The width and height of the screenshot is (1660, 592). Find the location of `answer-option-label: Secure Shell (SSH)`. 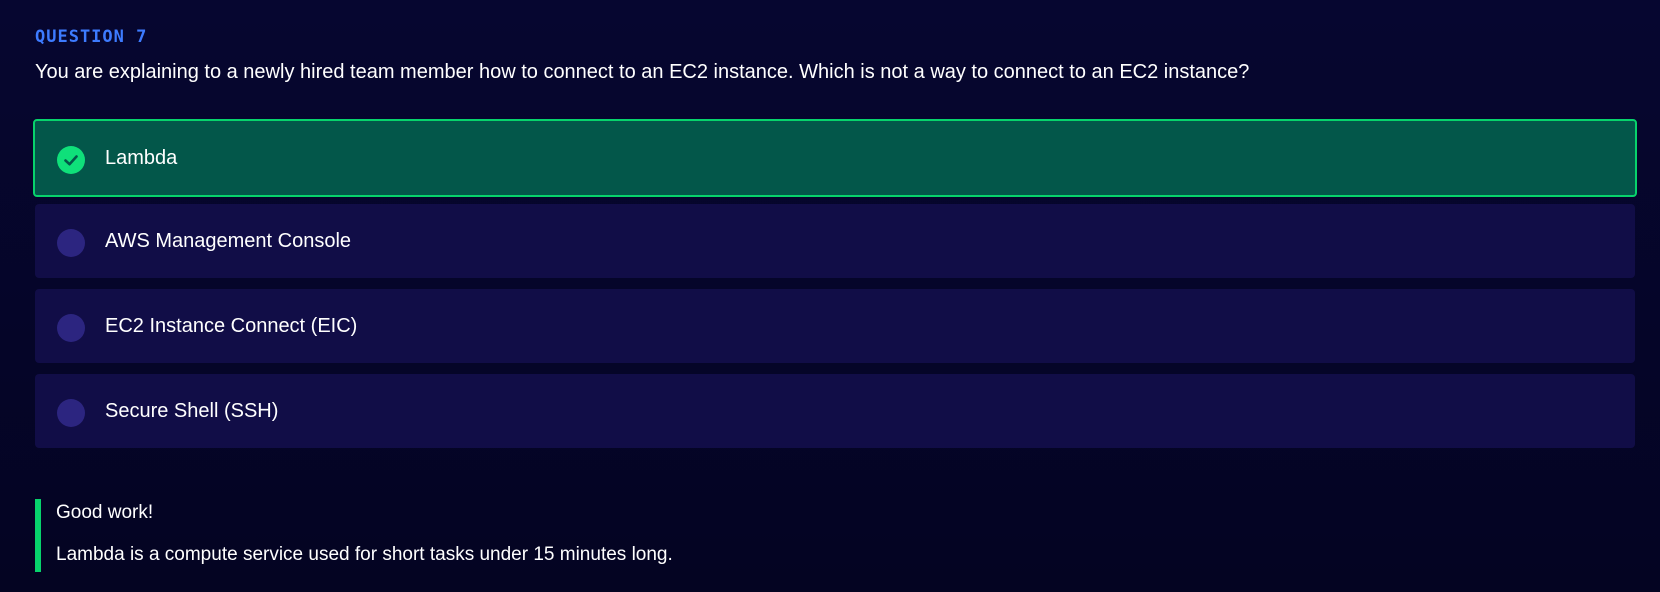

answer-option-label: Secure Shell (SSH) is located at coordinates (192, 410).